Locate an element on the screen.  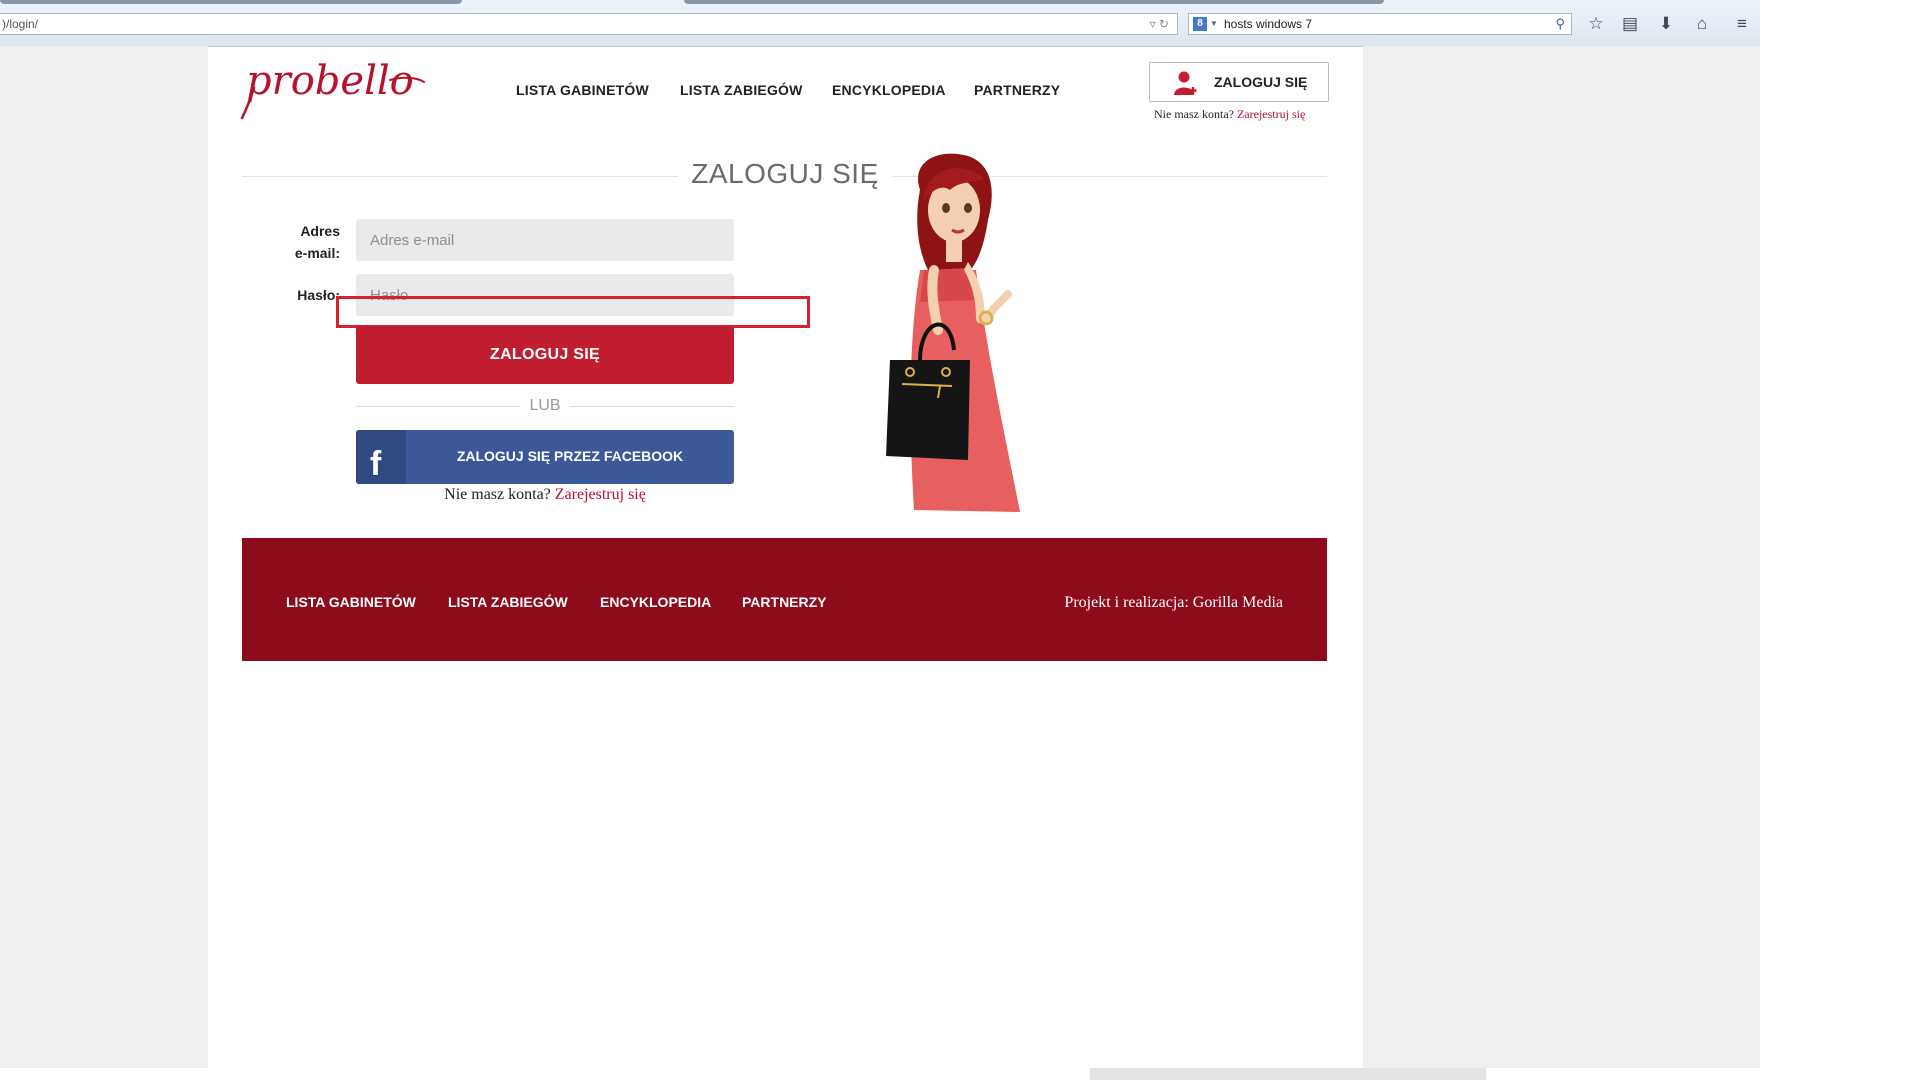
probello-logo-image: probello is located at coordinates (332, 89).